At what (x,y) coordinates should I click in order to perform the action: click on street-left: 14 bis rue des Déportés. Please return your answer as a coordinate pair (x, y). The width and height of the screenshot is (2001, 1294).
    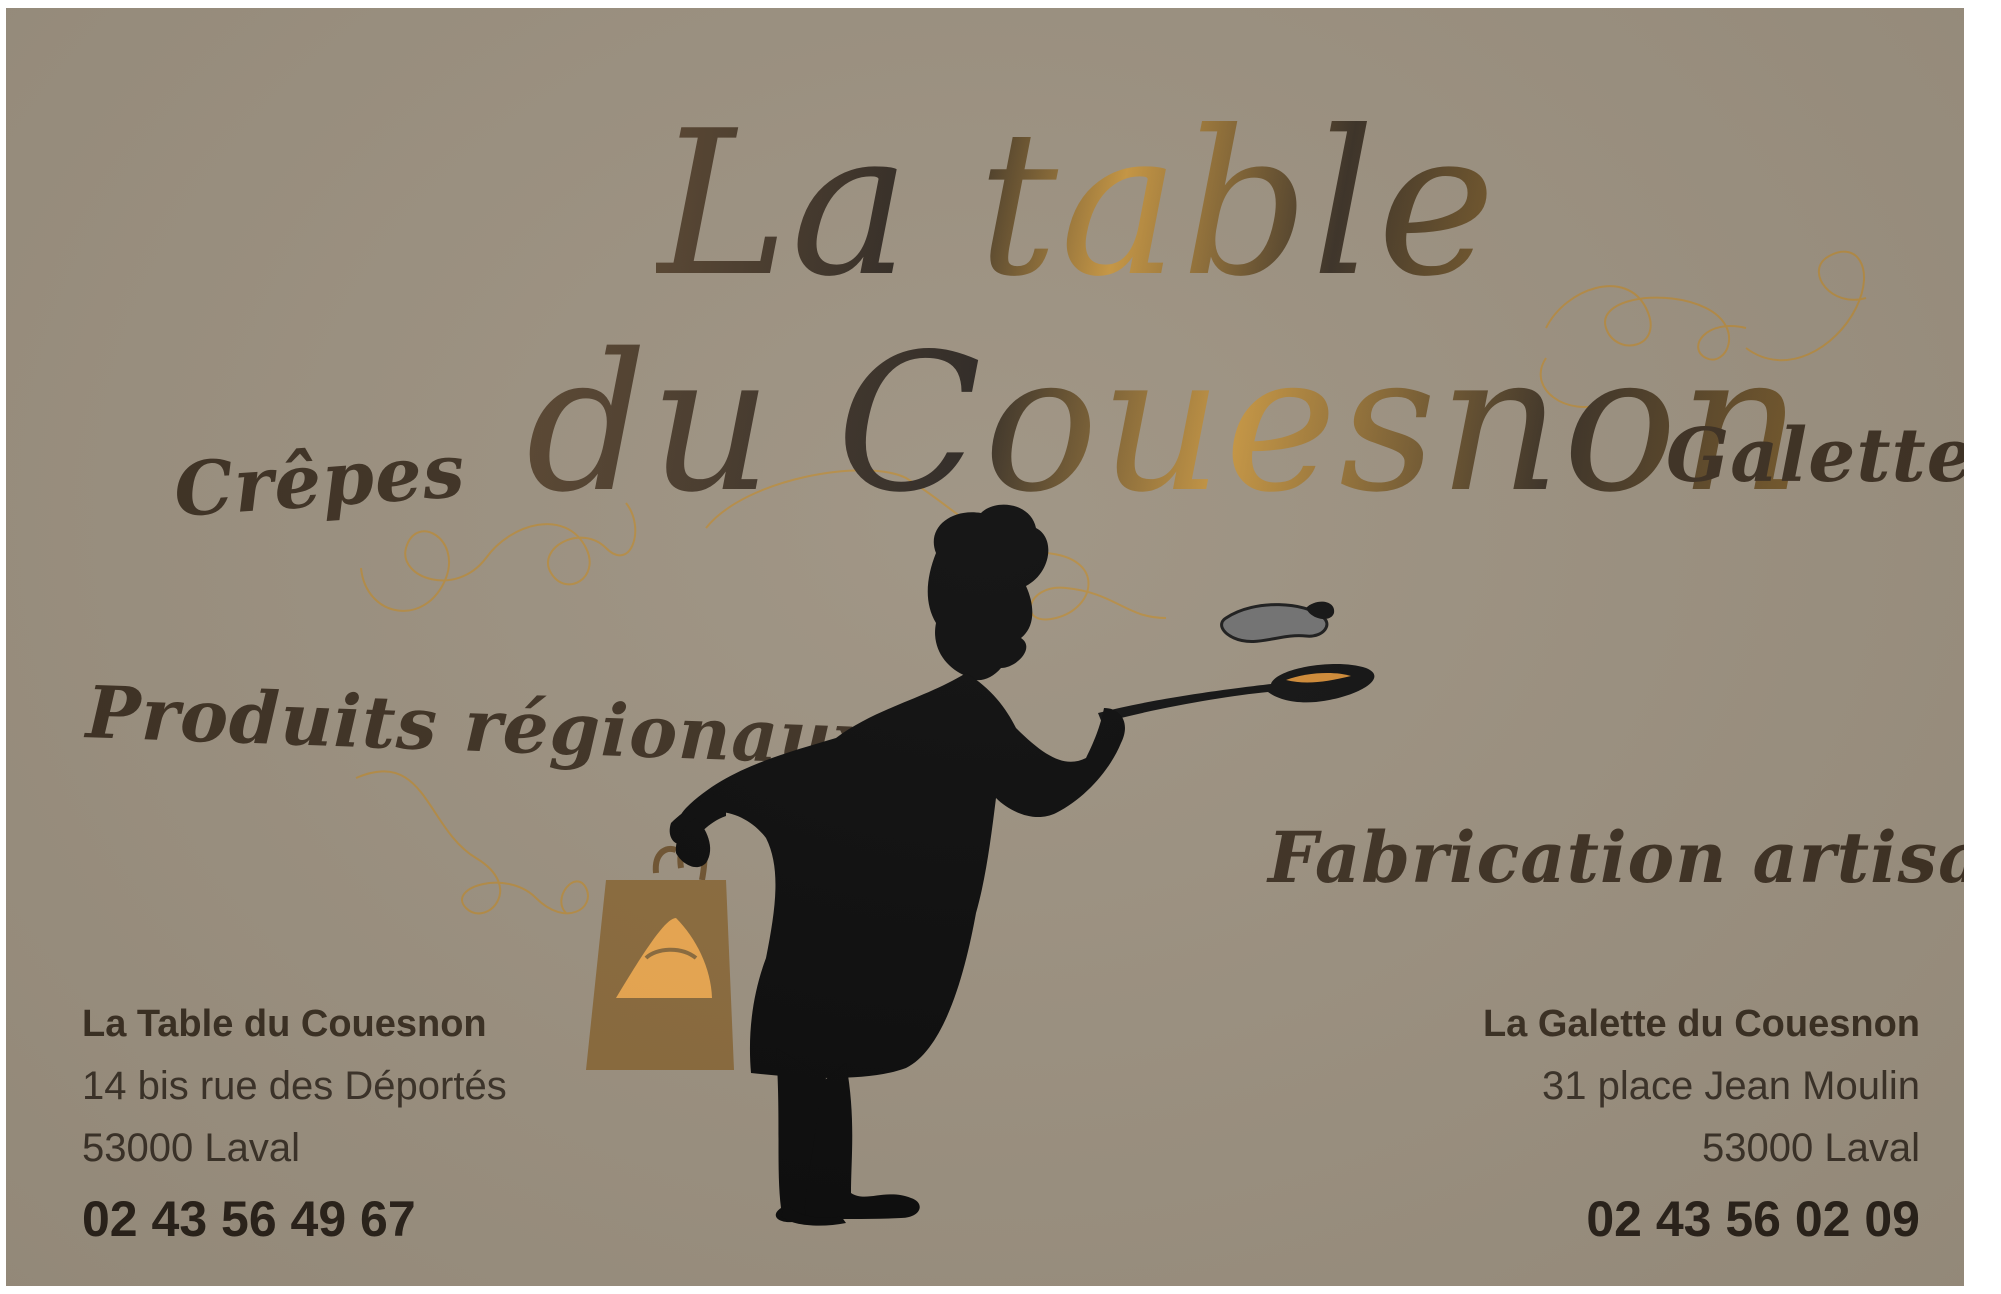
    Looking at the image, I should click on (294, 1086).